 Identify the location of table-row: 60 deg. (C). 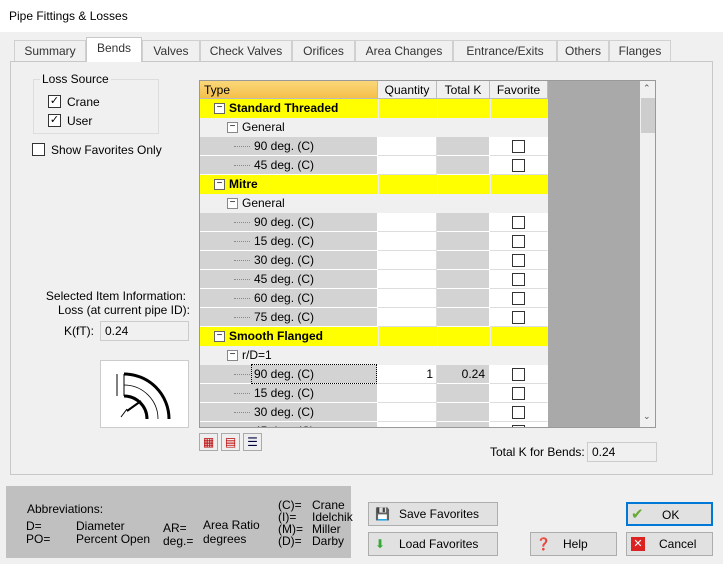
(374, 298).